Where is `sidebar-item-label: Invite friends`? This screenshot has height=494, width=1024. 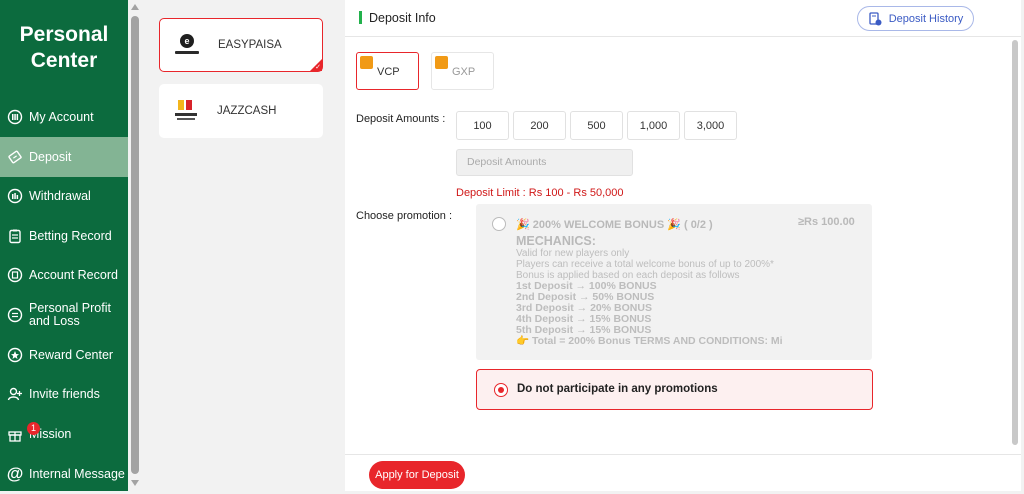
sidebar-item-label: Invite friends is located at coordinates (64, 393).